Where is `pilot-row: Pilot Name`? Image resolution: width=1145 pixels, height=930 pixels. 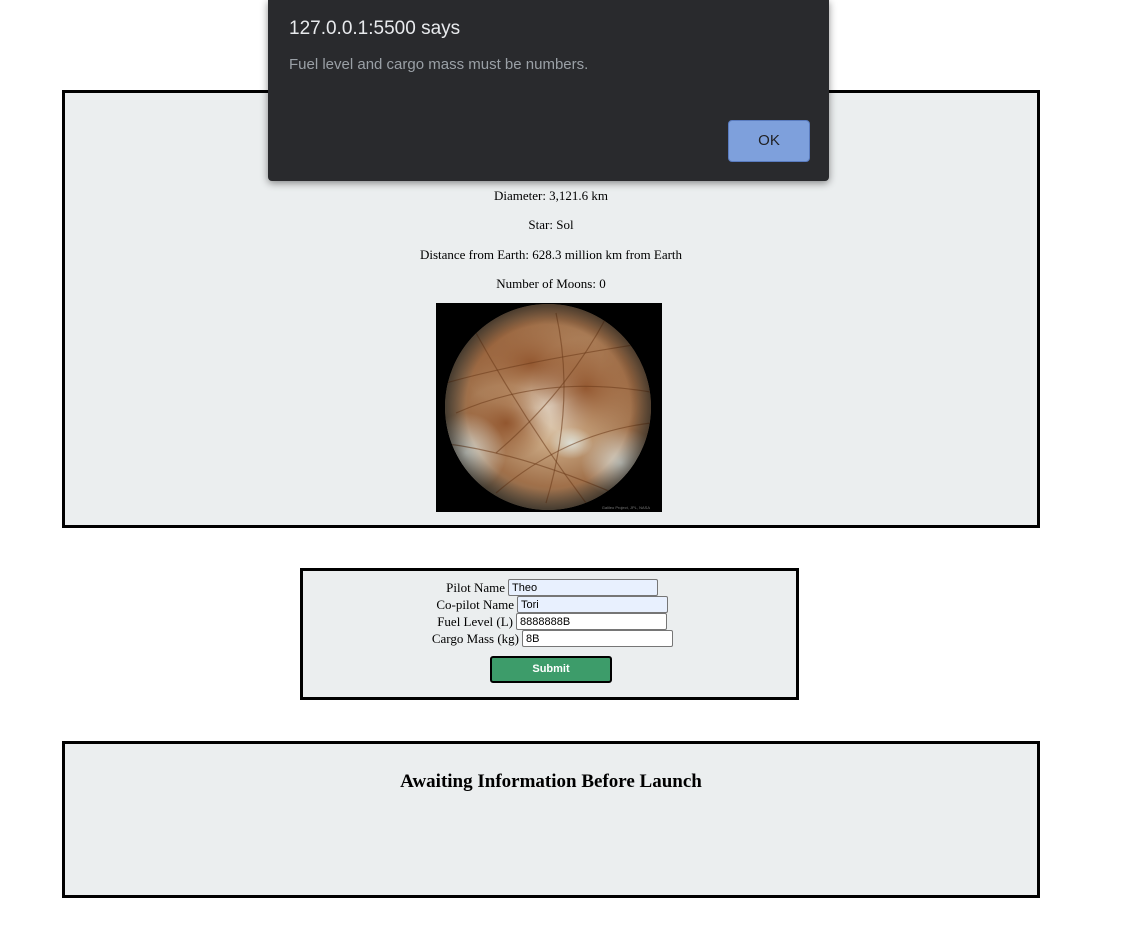 pilot-row: Pilot Name is located at coordinates (549, 587).